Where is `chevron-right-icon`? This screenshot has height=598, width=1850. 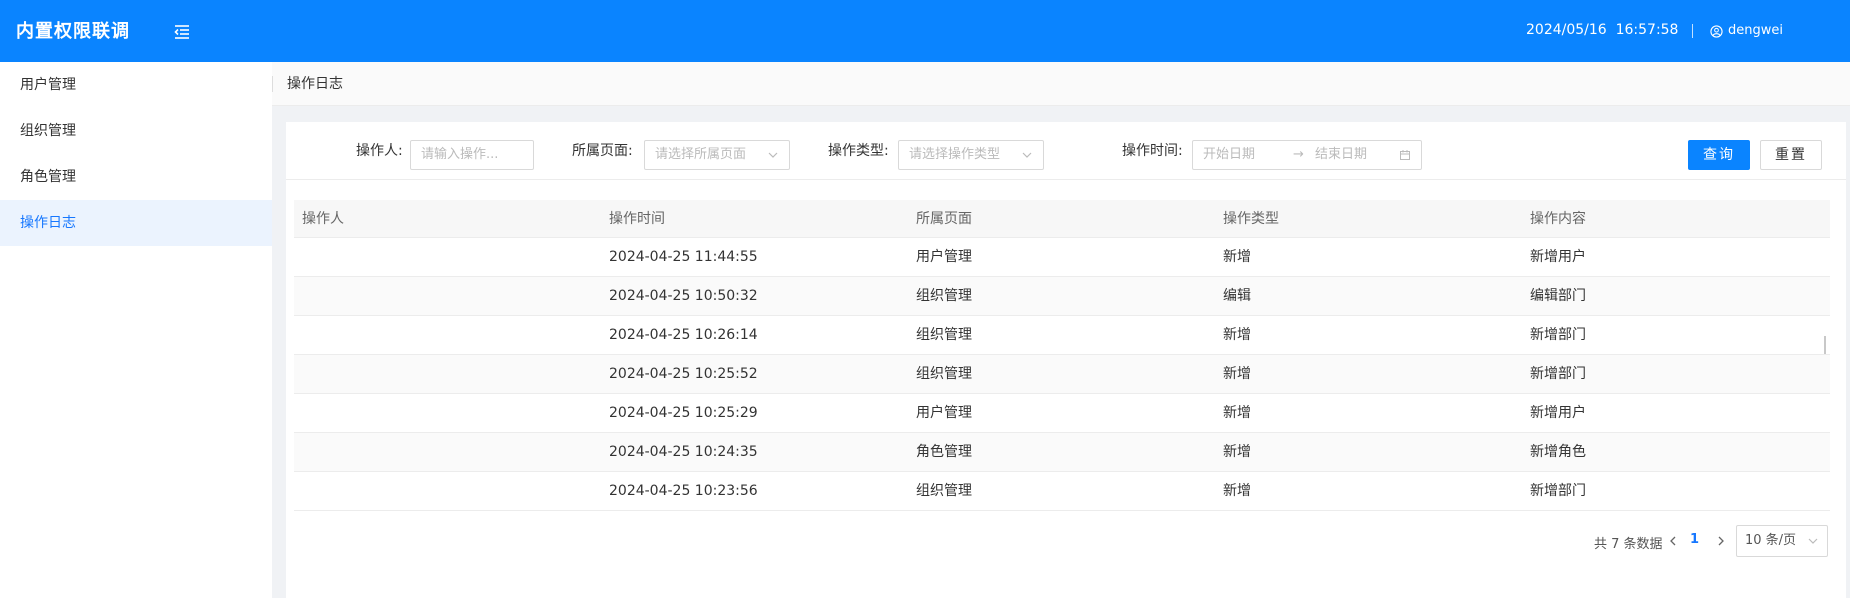
chevron-right-icon is located at coordinates (1721, 541).